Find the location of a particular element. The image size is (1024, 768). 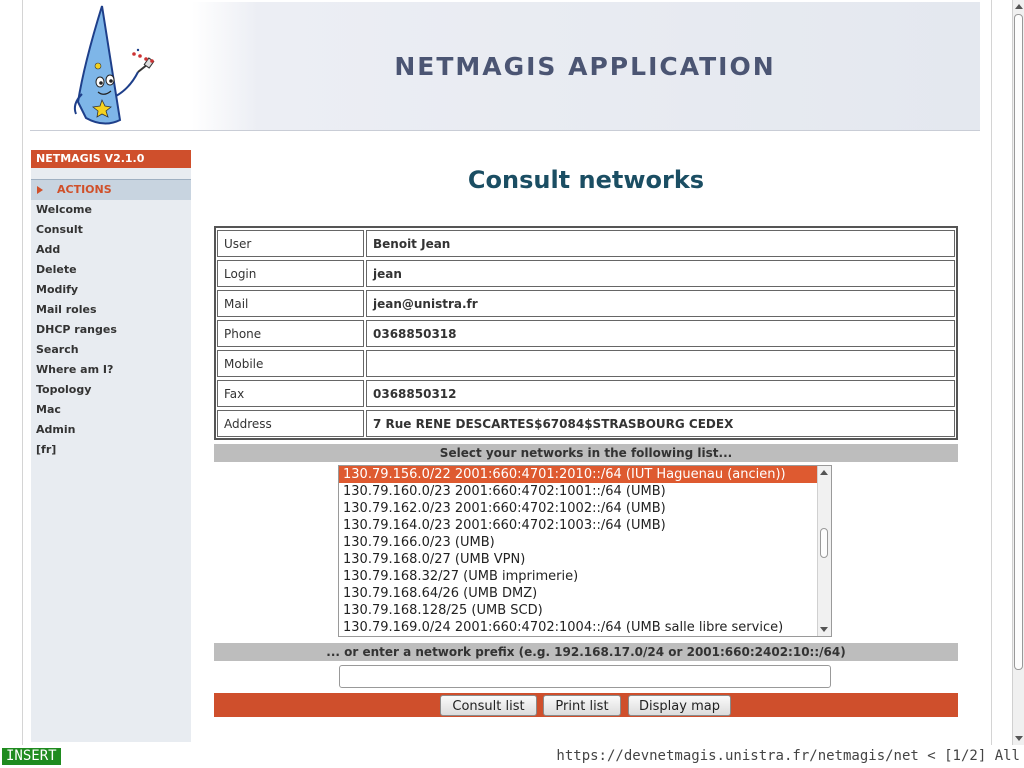

print-list-button: Print list is located at coordinates (582, 705).